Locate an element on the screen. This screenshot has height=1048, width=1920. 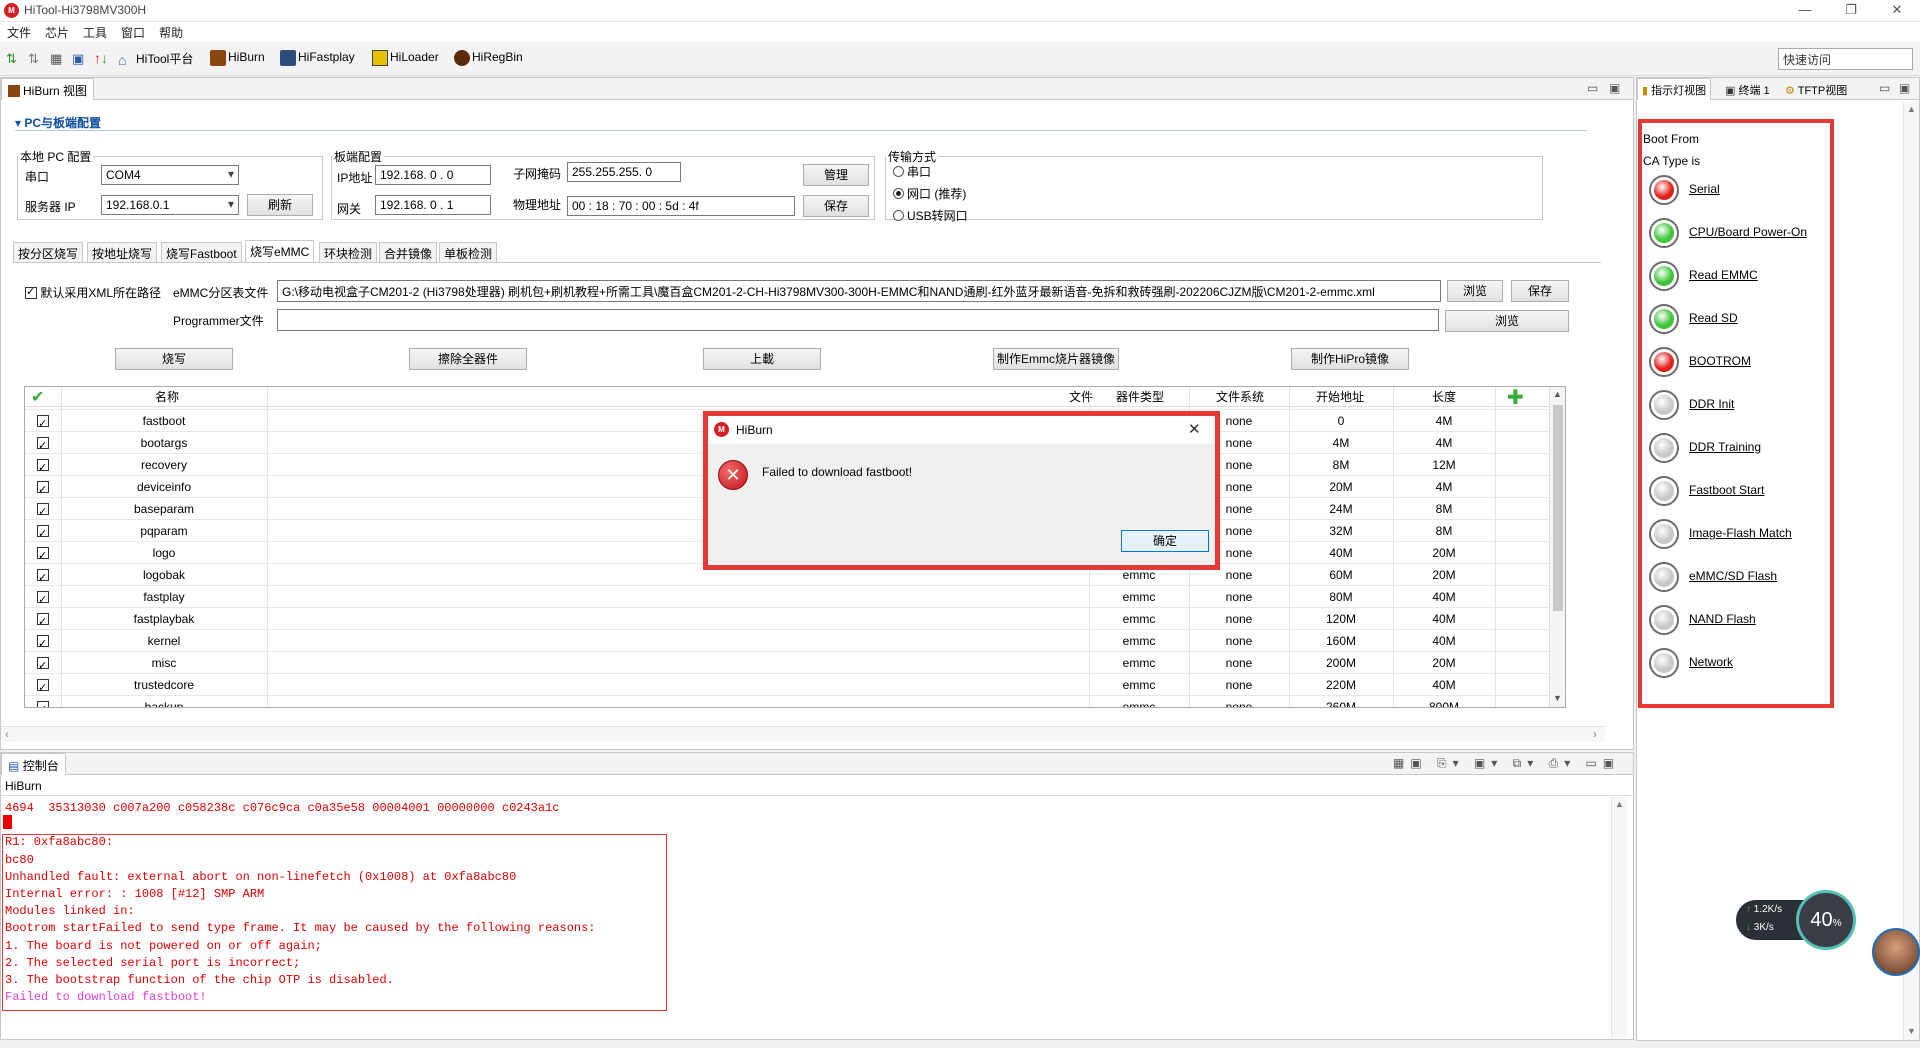
table-row: trustedcore emmc none 220M 40M is located at coordinates (787, 686).